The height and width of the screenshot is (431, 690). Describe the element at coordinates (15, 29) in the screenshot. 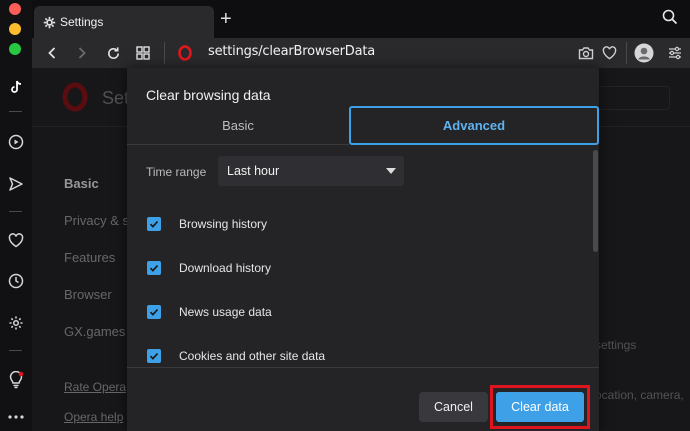

I see `minimize-window-button` at that location.